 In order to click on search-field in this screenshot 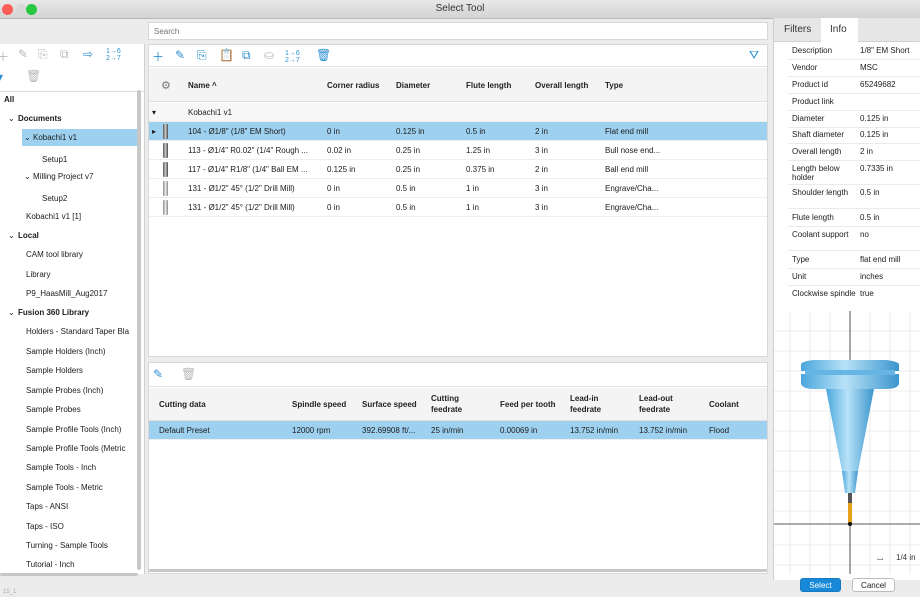, I will do `click(458, 31)`.